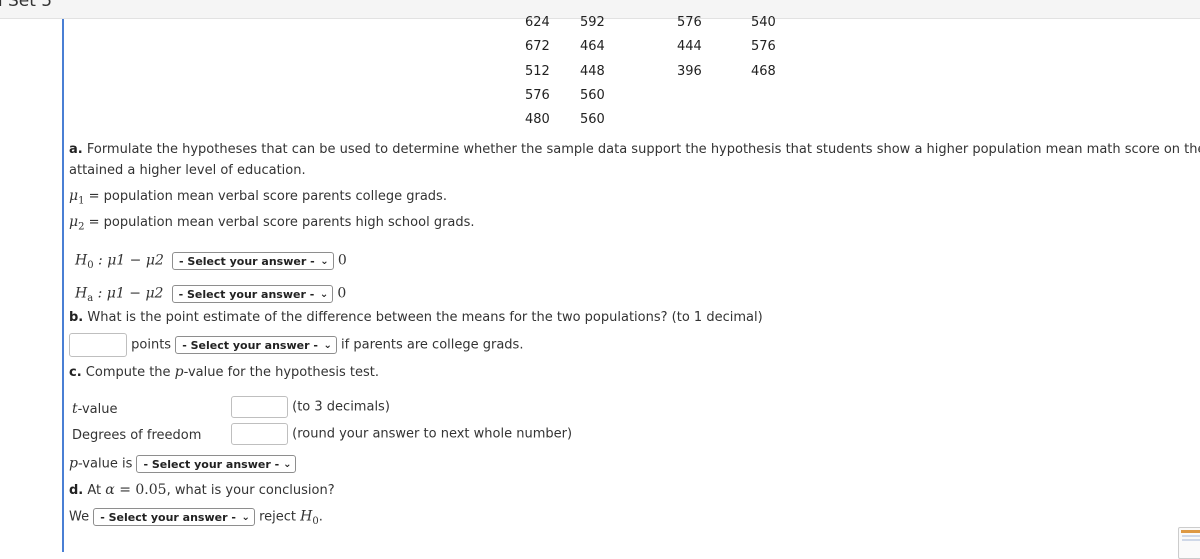 This screenshot has height=559, width=1200. Describe the element at coordinates (151, 345) in the screenshot. I see `points-label: points` at that location.